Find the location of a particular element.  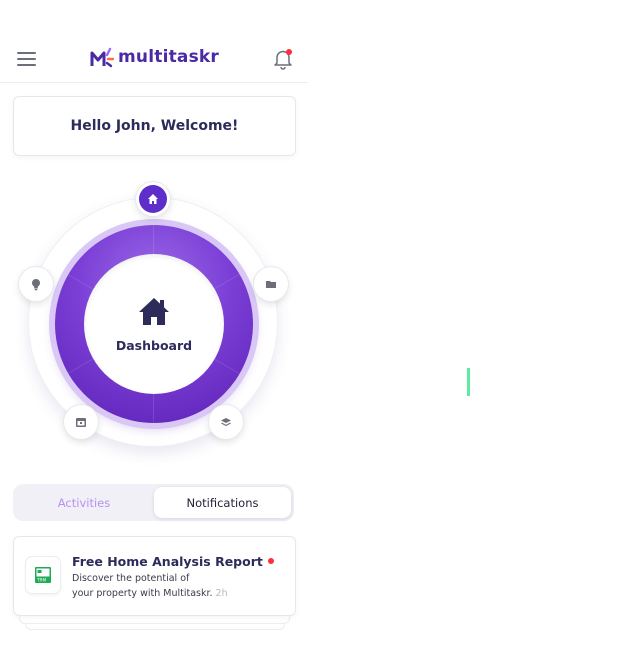

layers-icon is located at coordinates (226, 422).